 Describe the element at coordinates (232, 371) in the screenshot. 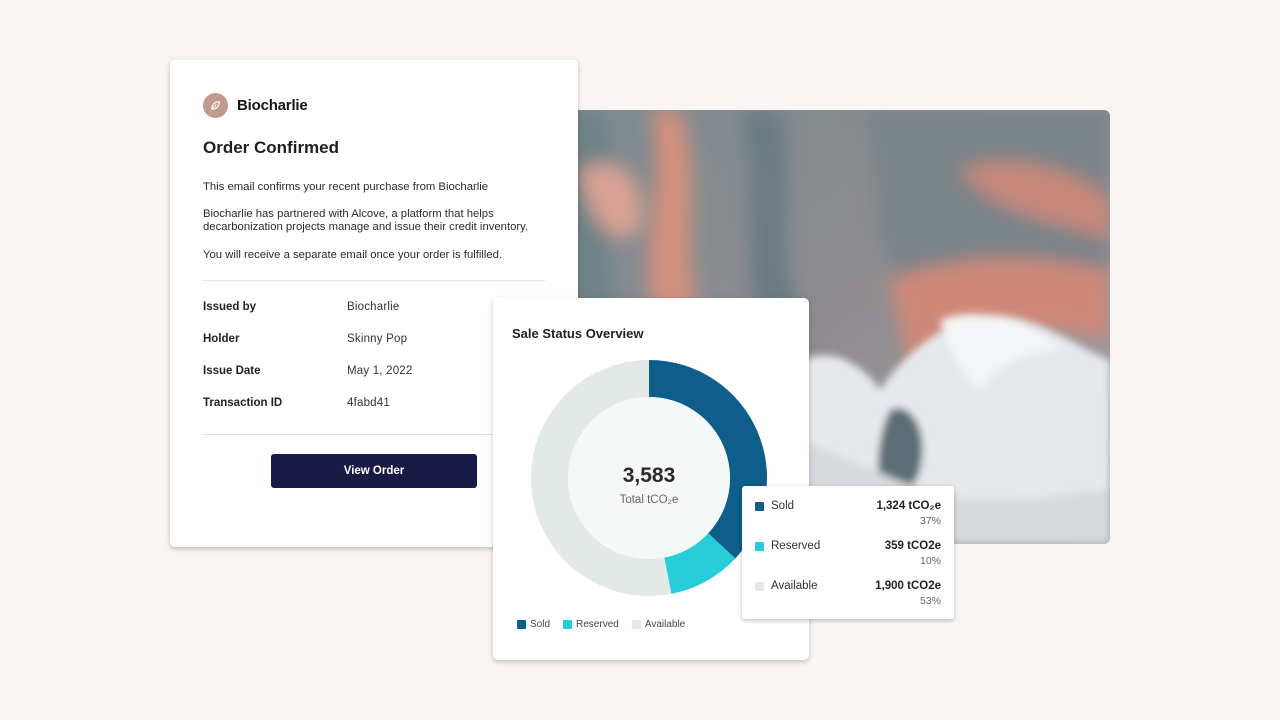

I see `detail-label: Issue Date` at that location.